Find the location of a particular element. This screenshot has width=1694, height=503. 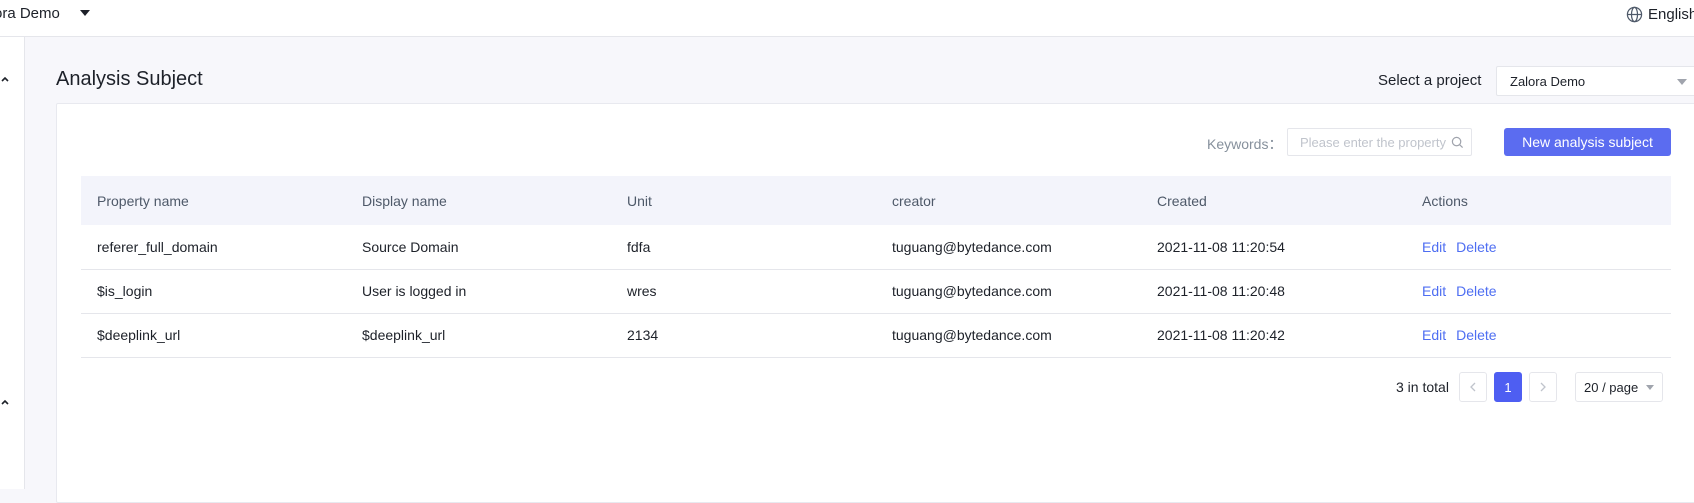

project-switcher-label: ora Demo is located at coordinates (30, 13).